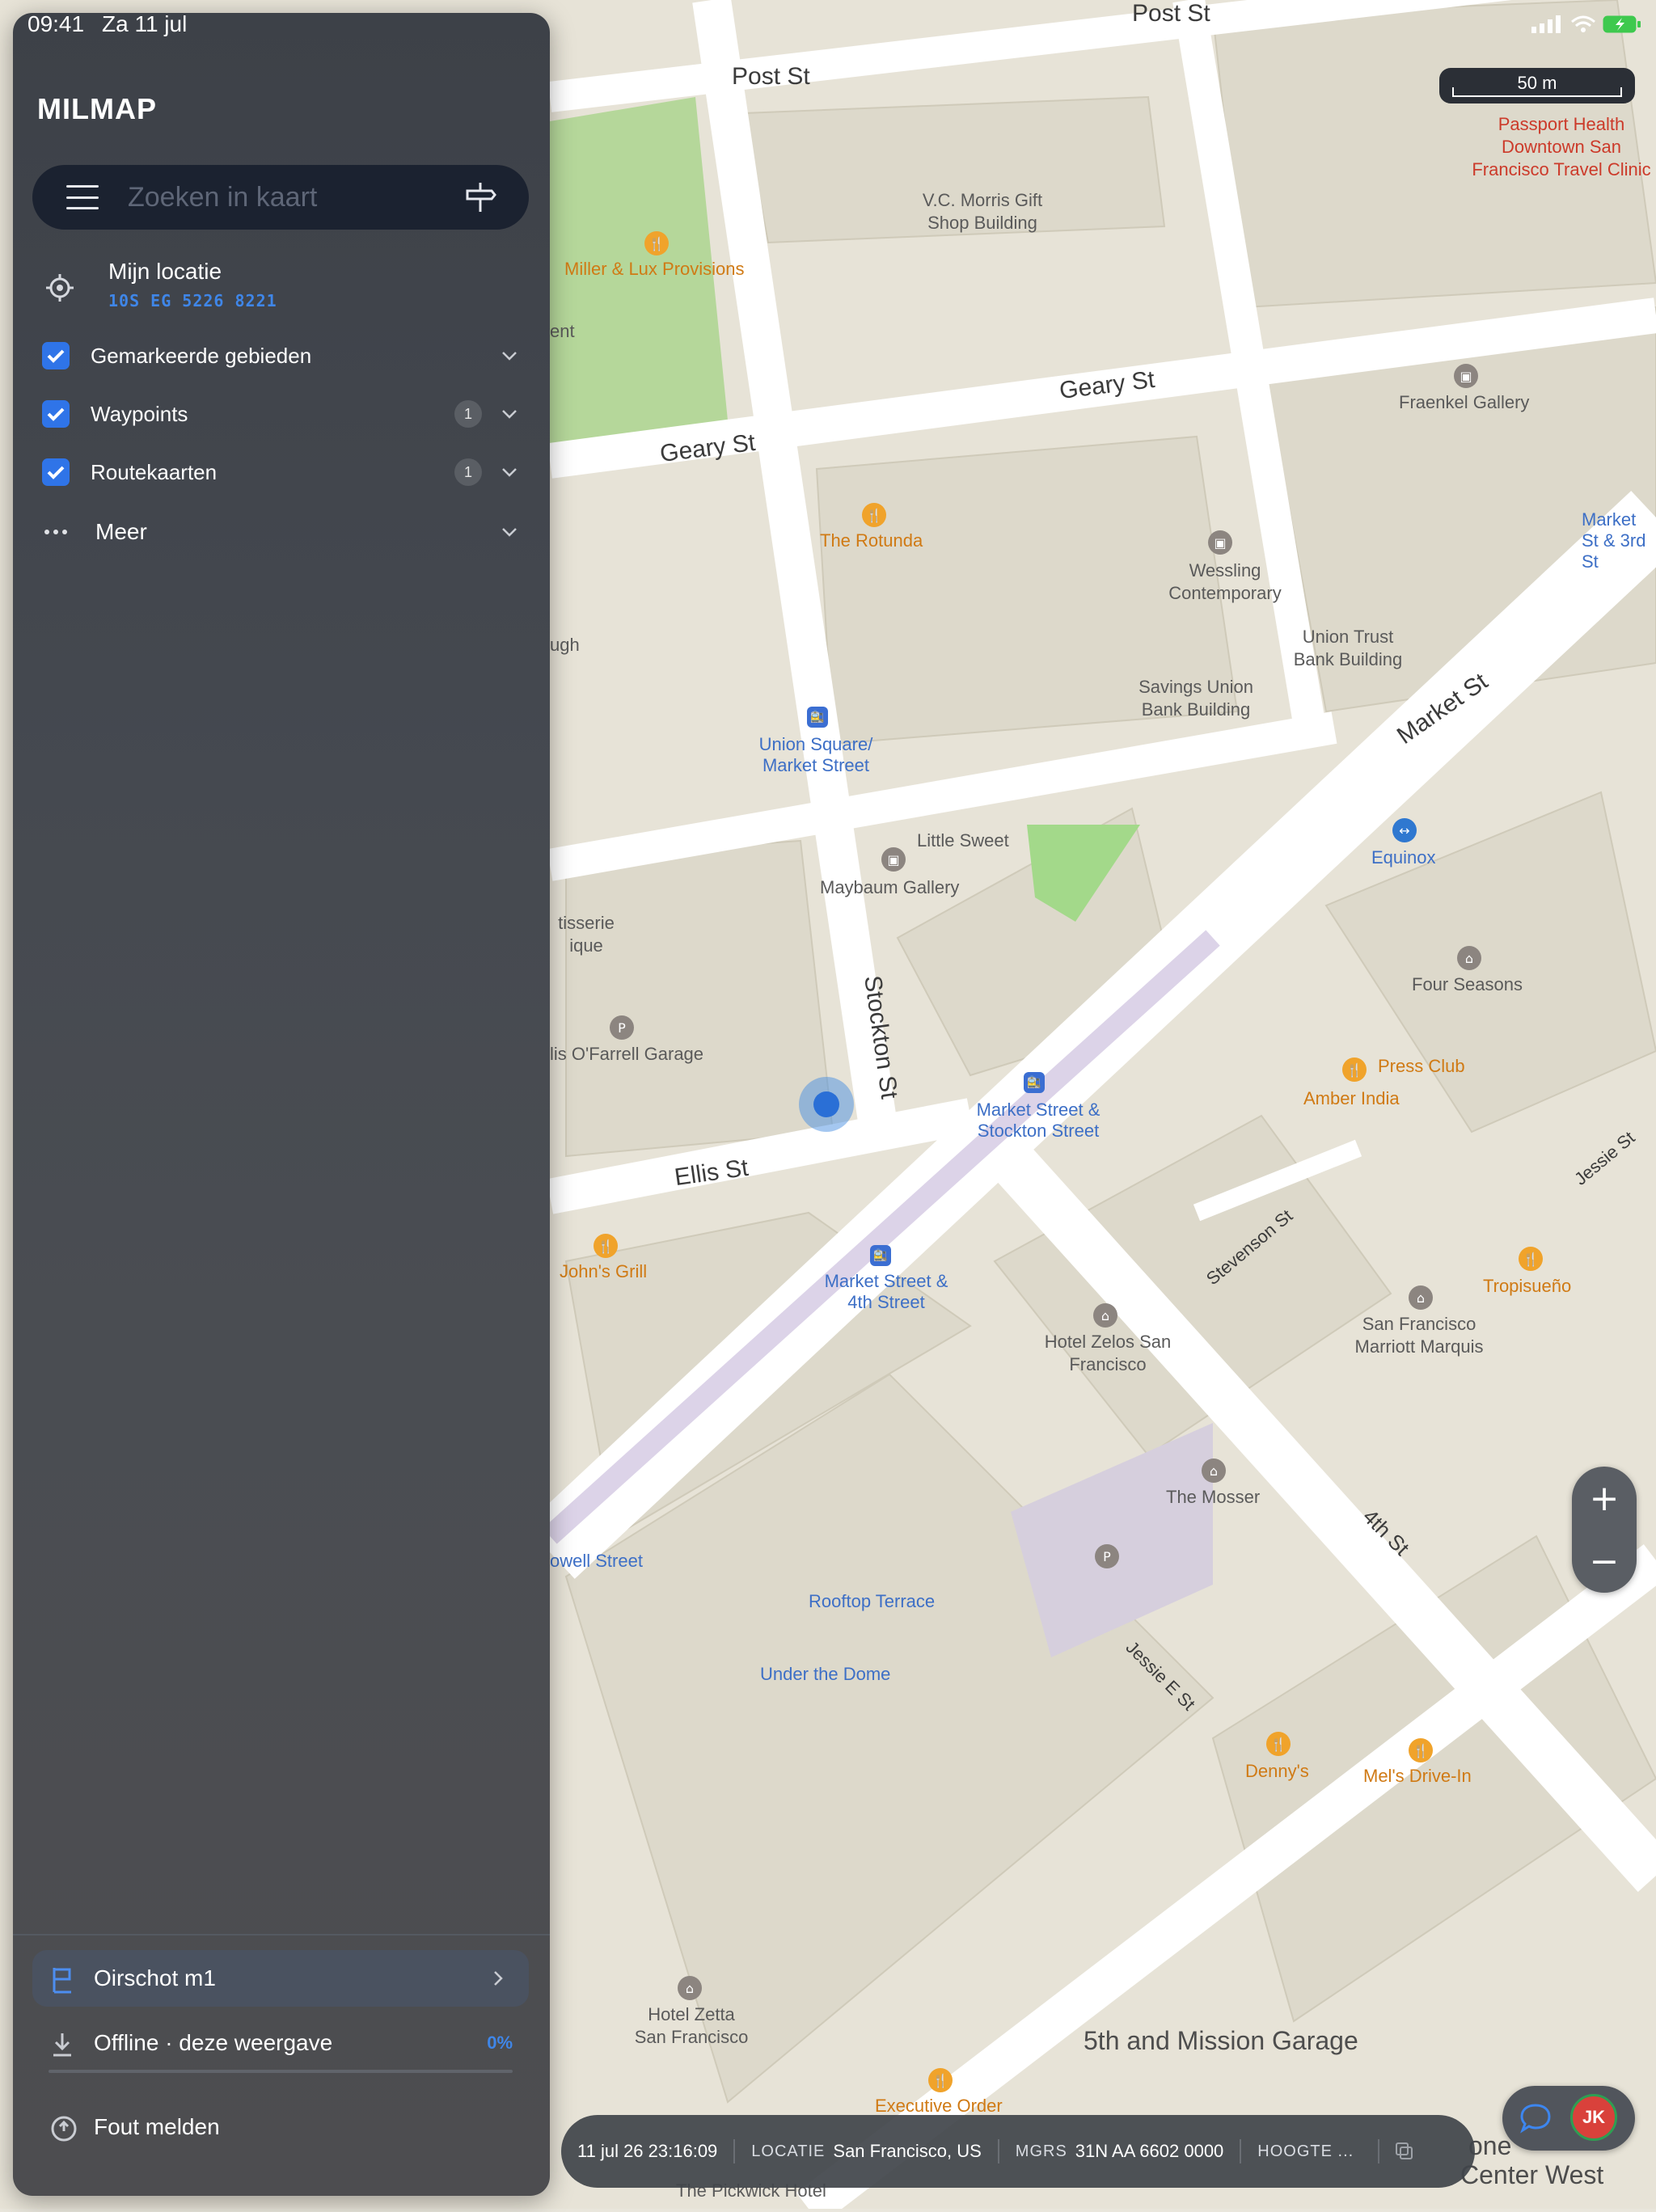  I want to click on poi-maybaum: Maybaum Gallery, so click(889, 887).